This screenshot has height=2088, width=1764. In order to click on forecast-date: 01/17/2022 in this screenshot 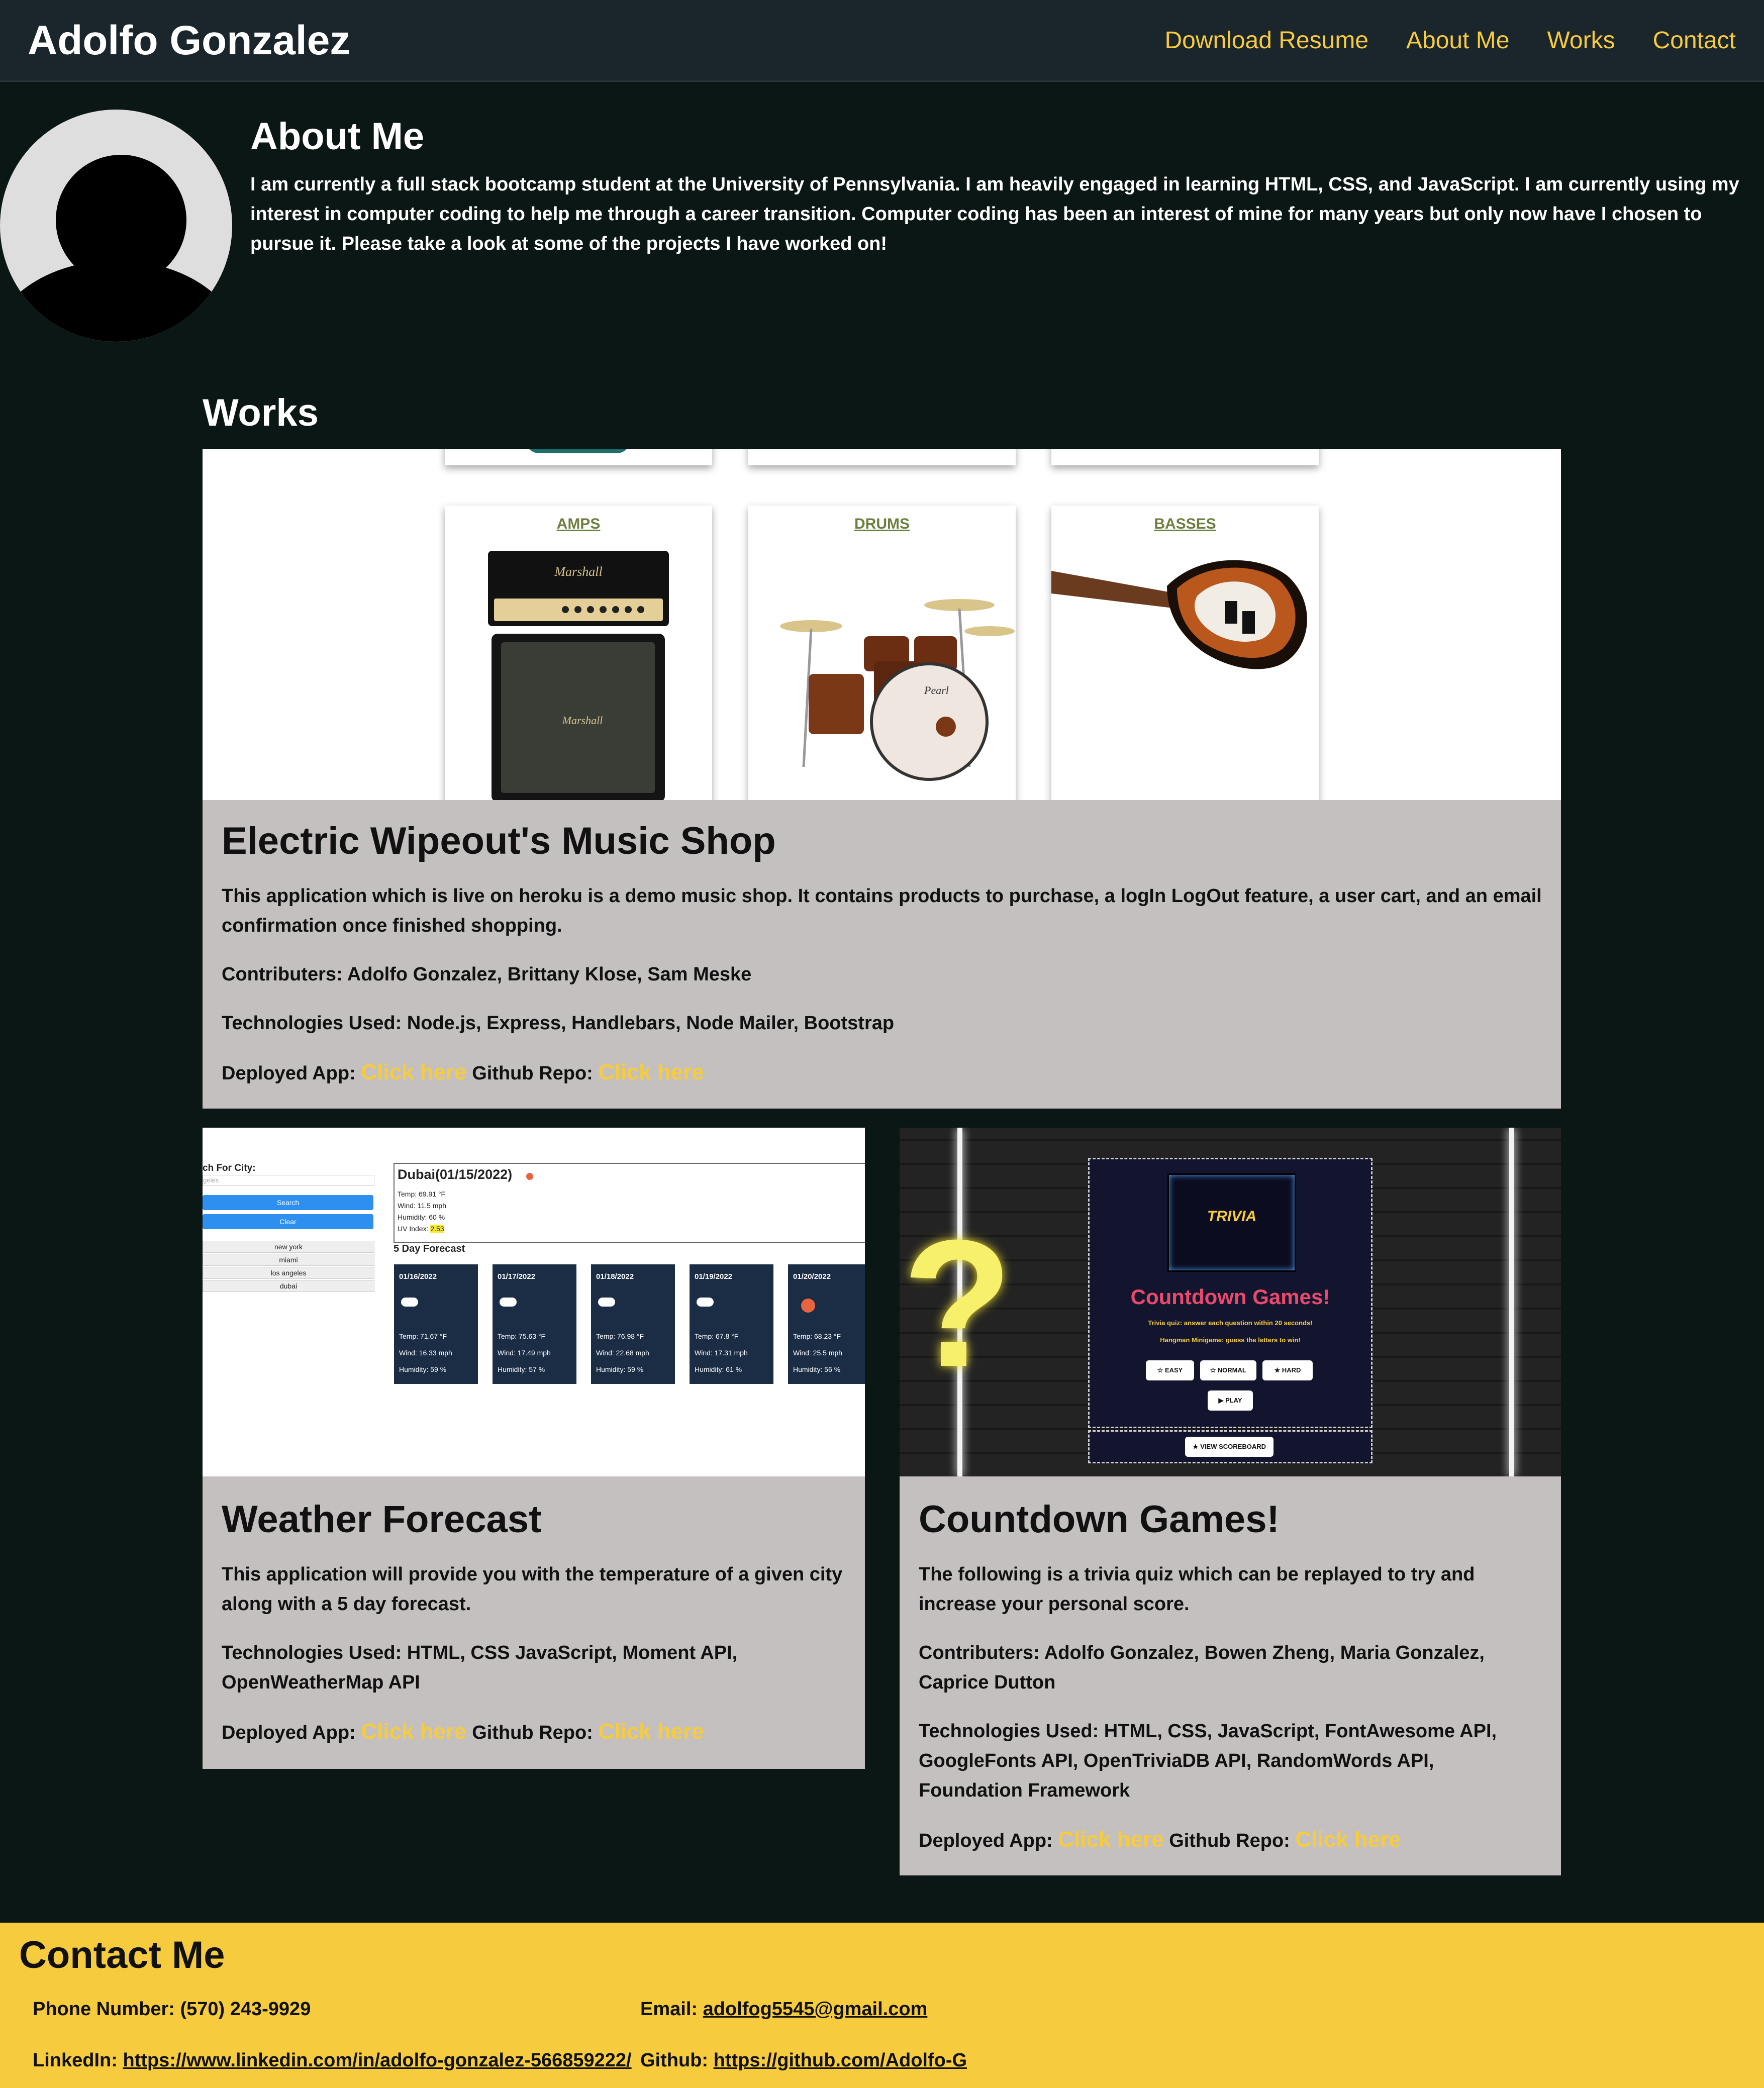, I will do `click(517, 1276)`.